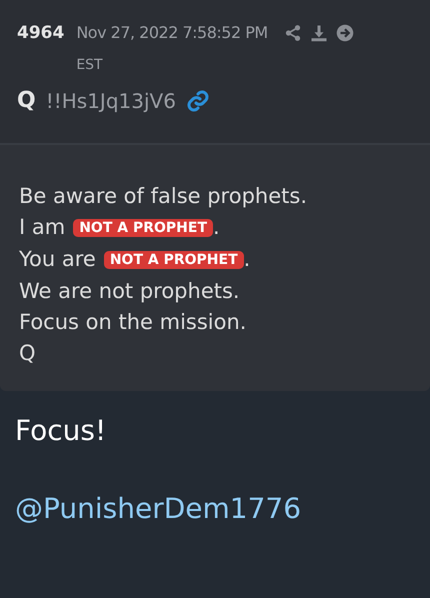  What do you see at coordinates (61, 430) in the screenshot?
I see `caption: Focus!` at bounding box center [61, 430].